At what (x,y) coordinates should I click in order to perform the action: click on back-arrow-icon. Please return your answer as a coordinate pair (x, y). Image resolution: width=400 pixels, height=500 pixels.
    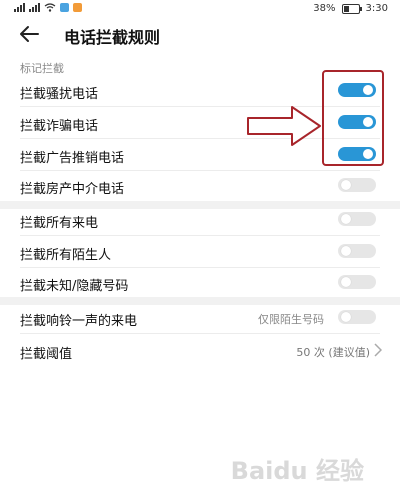
    Looking at the image, I should click on (29, 34).